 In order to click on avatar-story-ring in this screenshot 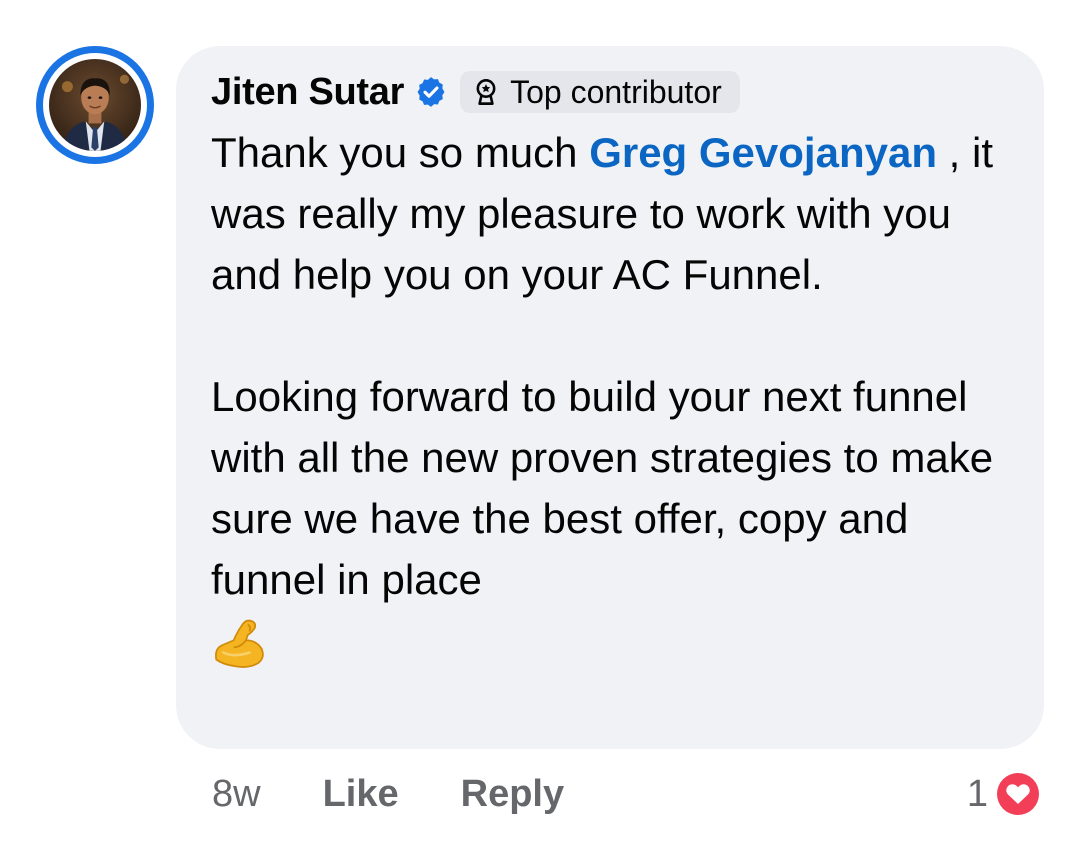, I will do `click(95, 105)`.